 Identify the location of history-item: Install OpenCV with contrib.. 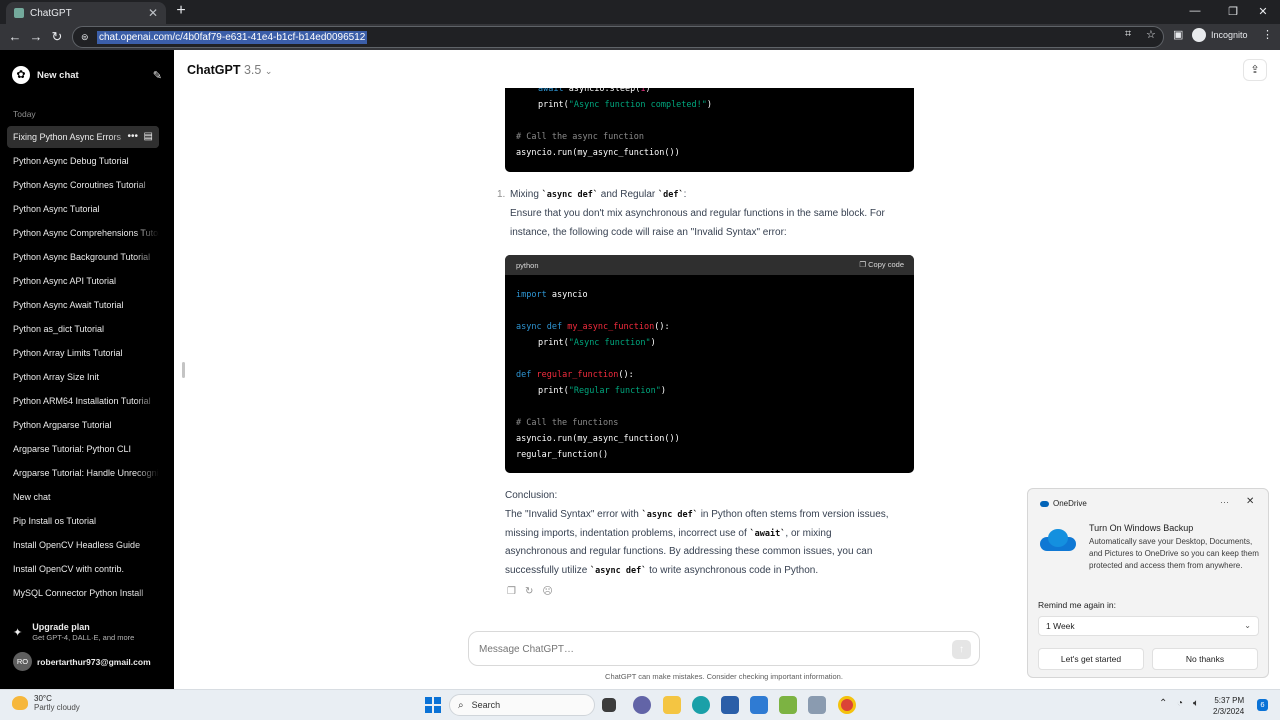
(83, 569).